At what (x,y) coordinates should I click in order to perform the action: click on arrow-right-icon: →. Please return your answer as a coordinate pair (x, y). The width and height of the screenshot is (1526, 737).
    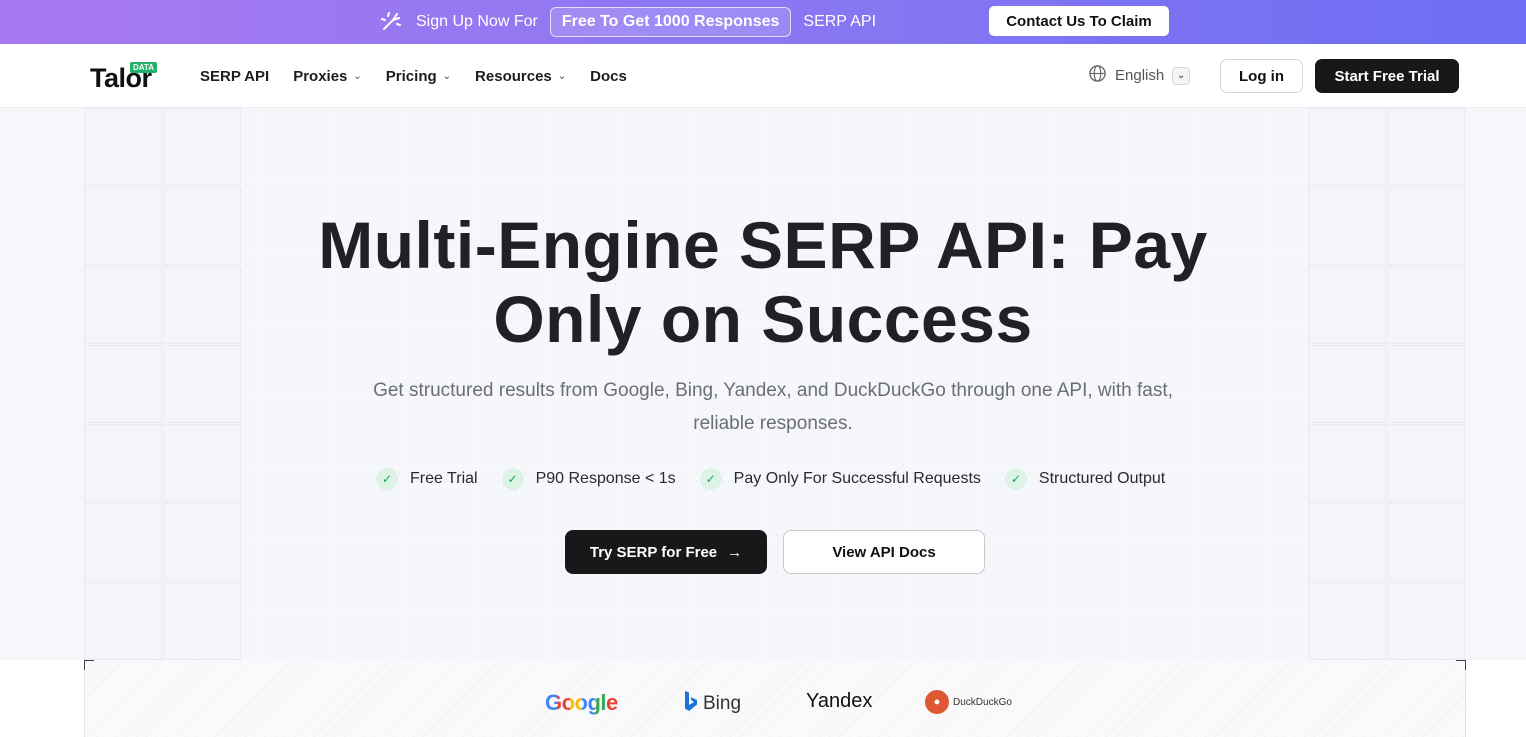
    Looking at the image, I should click on (735, 552).